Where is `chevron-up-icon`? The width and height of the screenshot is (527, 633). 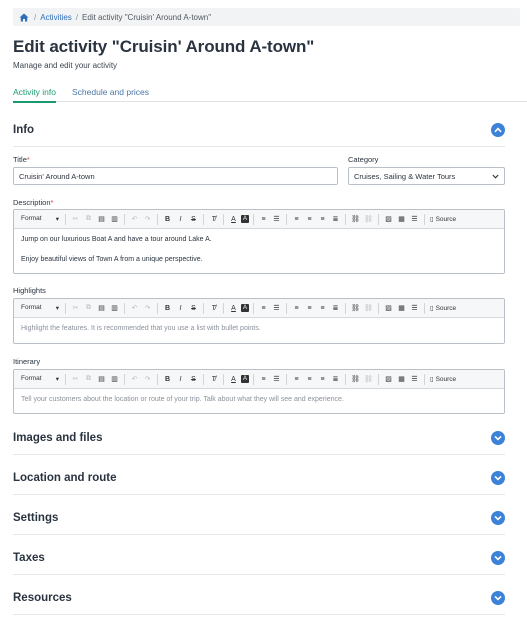
chevron-up-icon is located at coordinates (498, 130).